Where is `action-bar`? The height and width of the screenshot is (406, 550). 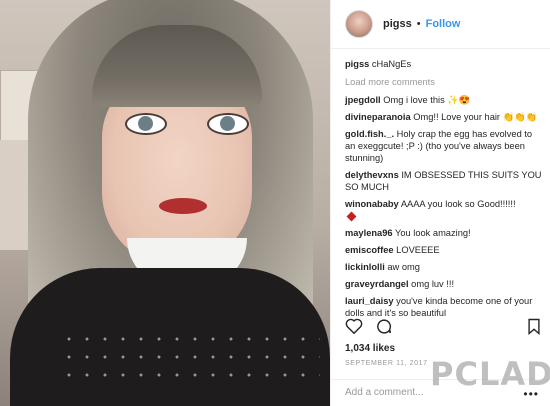
action-bar is located at coordinates (443, 328).